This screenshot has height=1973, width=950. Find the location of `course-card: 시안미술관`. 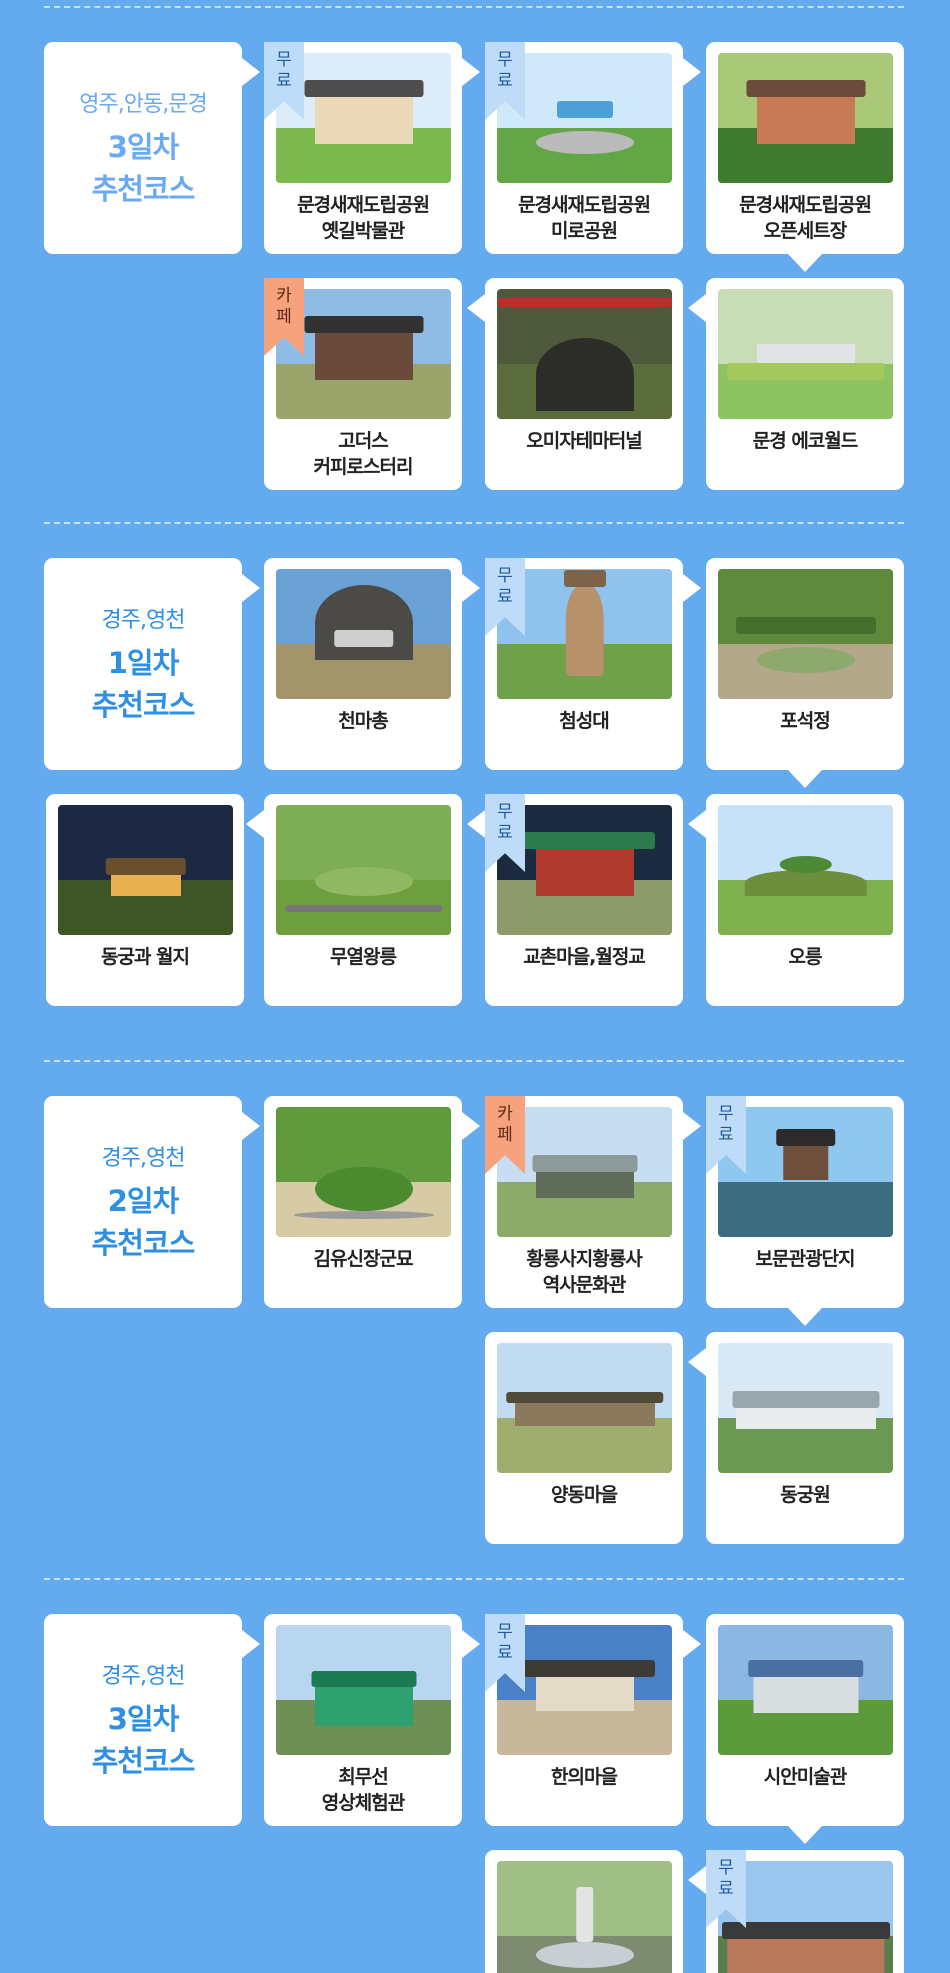

course-card: 시안미술관 is located at coordinates (805, 1729).